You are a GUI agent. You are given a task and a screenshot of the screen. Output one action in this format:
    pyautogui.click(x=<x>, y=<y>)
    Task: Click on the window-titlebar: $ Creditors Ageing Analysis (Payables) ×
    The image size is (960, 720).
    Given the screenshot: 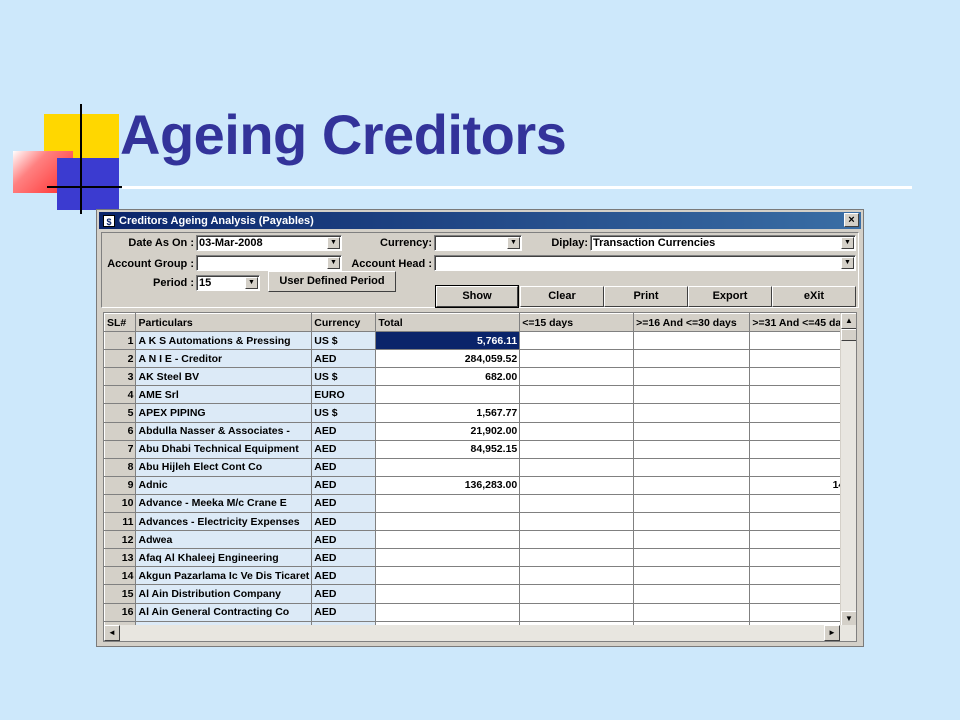 What is the action you would take?
    pyautogui.click(x=480, y=220)
    